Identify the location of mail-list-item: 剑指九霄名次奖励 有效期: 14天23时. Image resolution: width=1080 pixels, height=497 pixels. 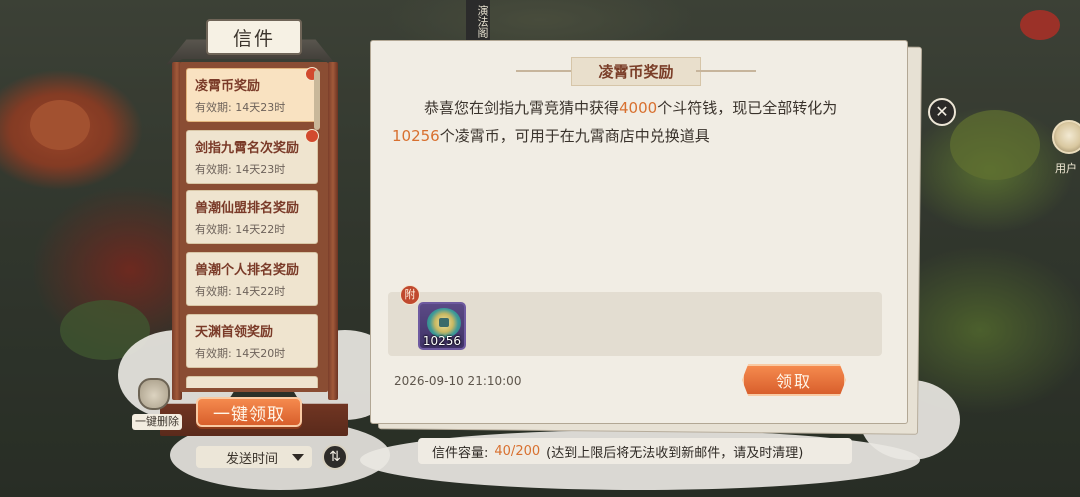
(252, 157).